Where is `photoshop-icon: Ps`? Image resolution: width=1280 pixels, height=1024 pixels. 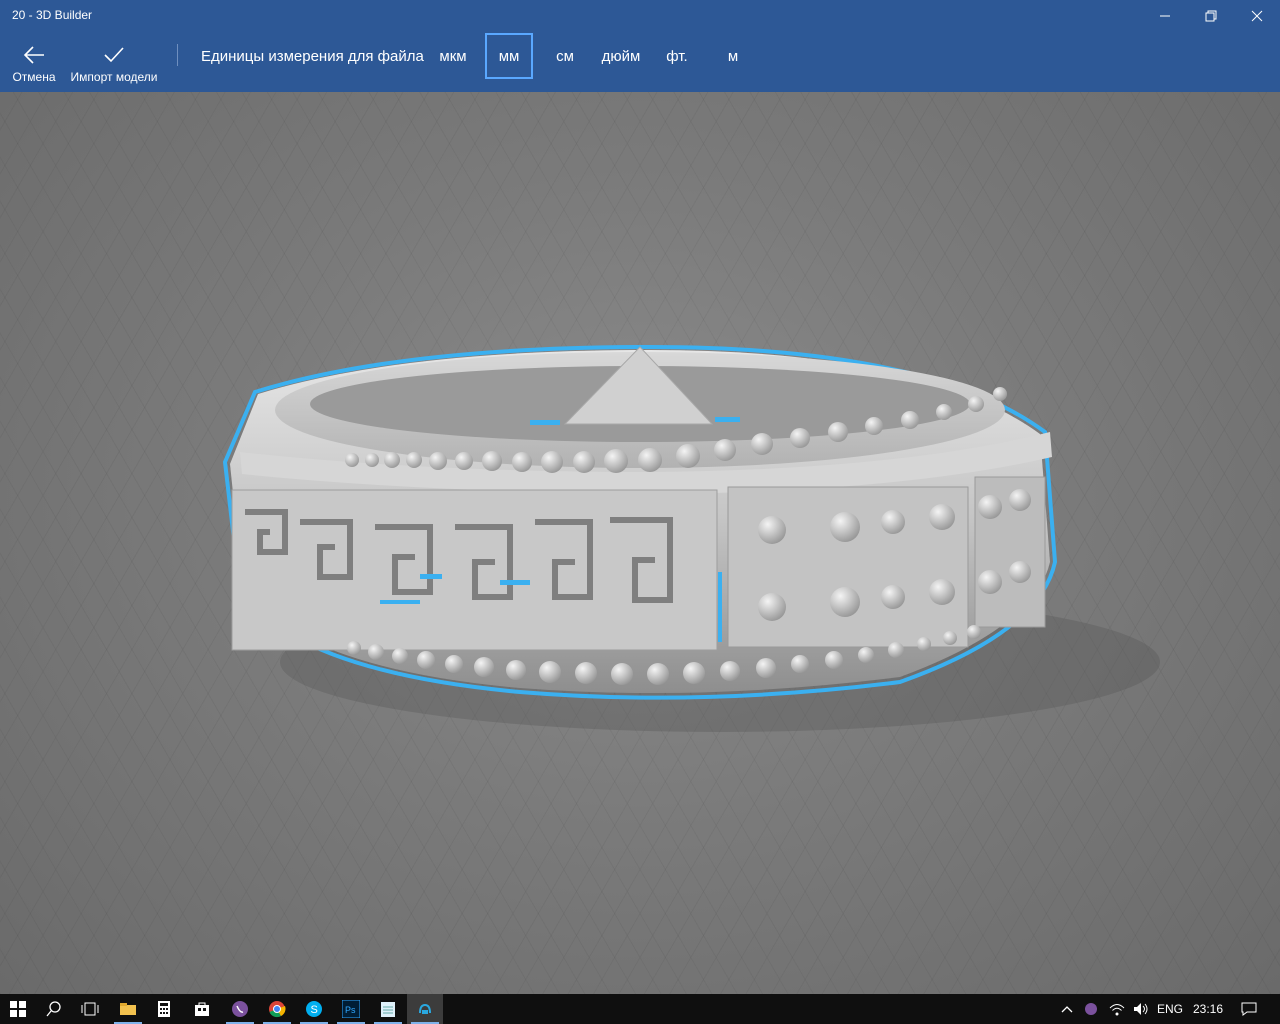
photoshop-icon: Ps is located at coordinates (351, 1009).